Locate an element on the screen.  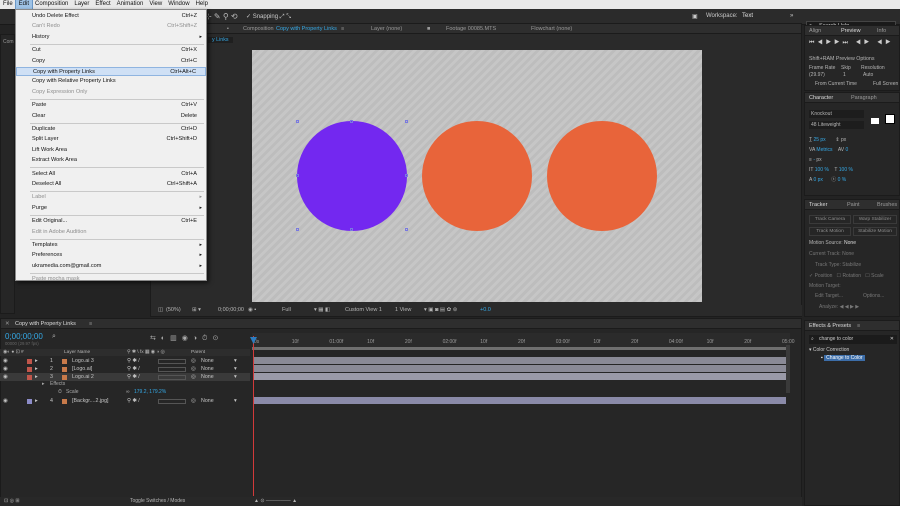
menu-animation: Animation is located at coordinates (130, 4).